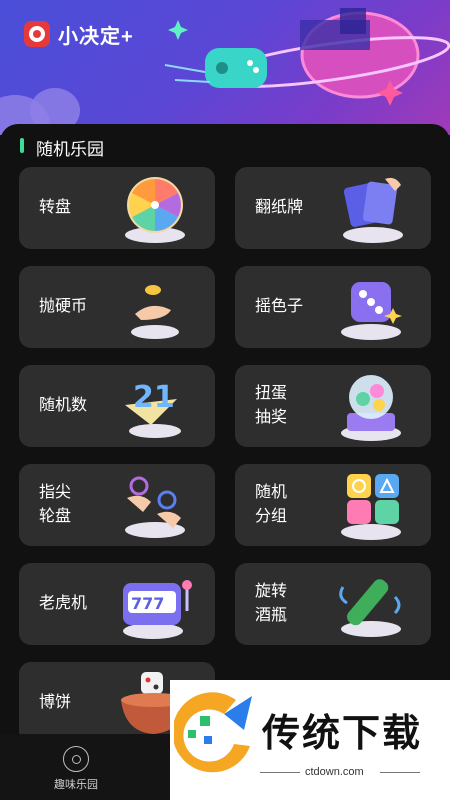  What do you see at coordinates (373, 210) in the screenshot?
I see `cards-icon` at bounding box center [373, 210].